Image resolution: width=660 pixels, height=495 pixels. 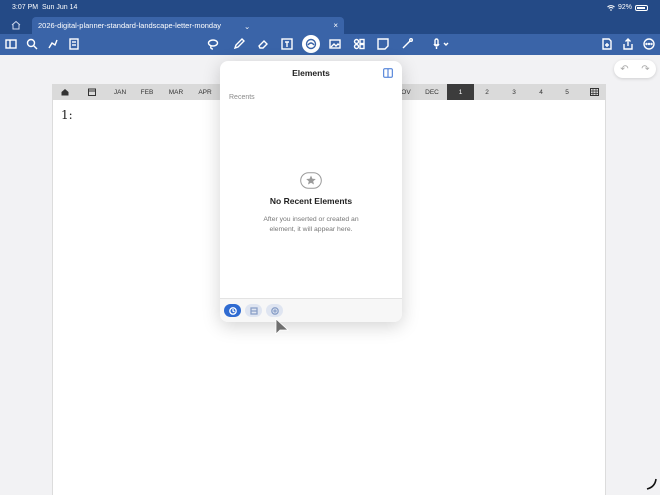 What do you see at coordinates (330, 8) in the screenshot?
I see `status-bar: 3:07 PM Sun Jun 14 92%` at bounding box center [330, 8].